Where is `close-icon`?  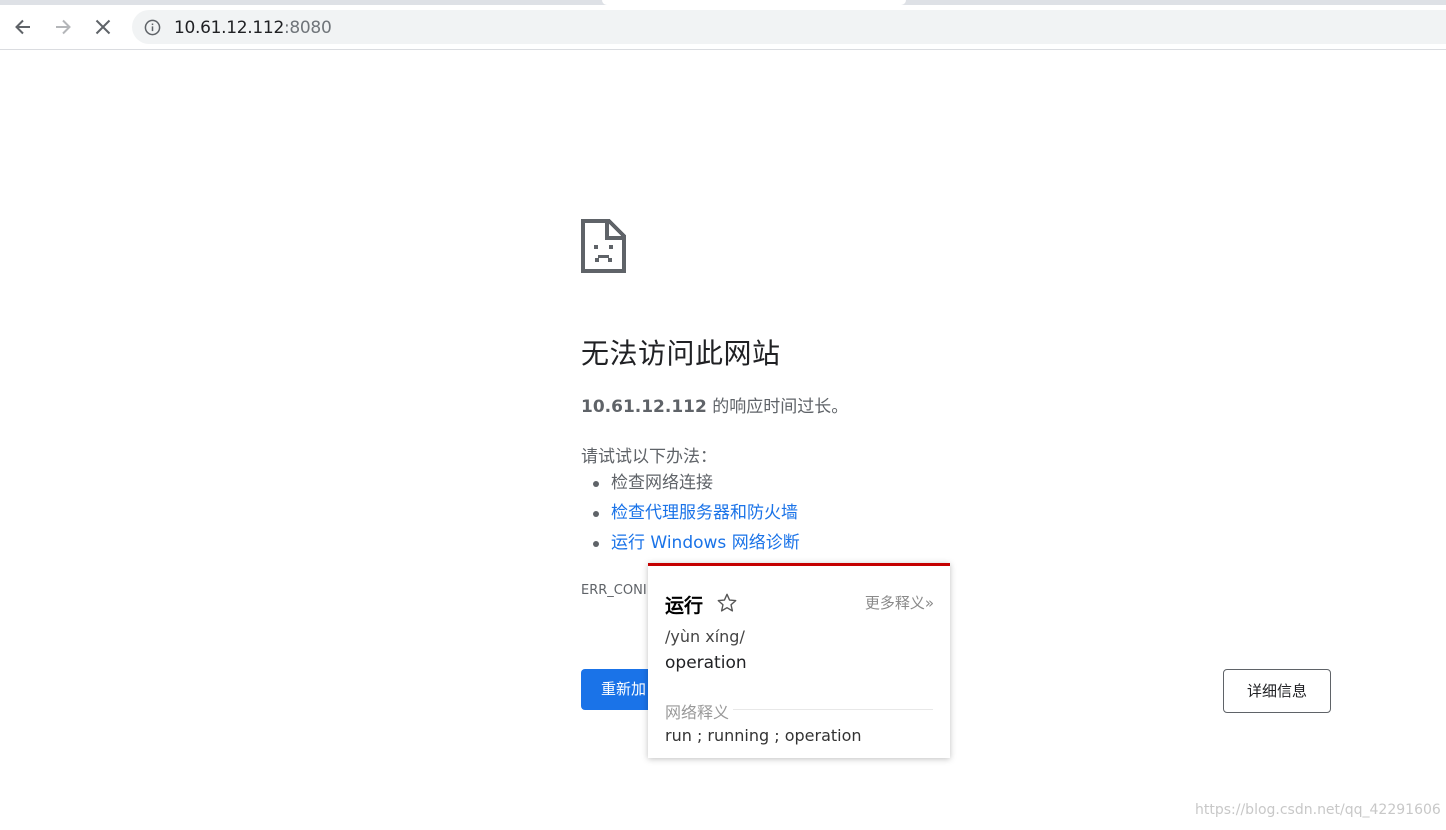 close-icon is located at coordinates (103, 27).